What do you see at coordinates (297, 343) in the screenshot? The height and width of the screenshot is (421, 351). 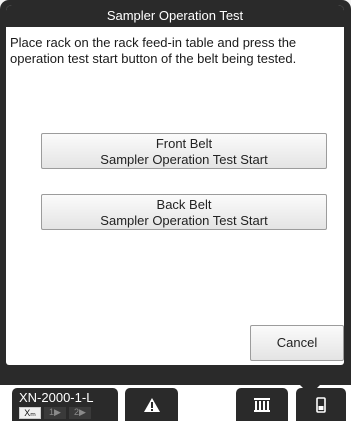 I see `cancel-button: Cancel` at bounding box center [297, 343].